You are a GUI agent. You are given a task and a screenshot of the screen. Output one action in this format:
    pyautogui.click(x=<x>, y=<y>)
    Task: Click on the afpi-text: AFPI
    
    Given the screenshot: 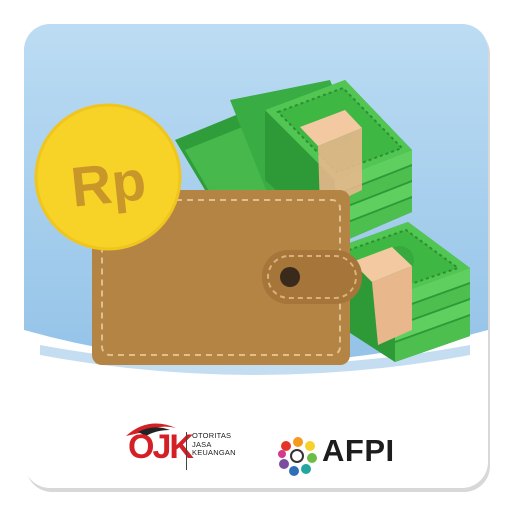 What is the action you would take?
    pyautogui.click(x=358, y=450)
    